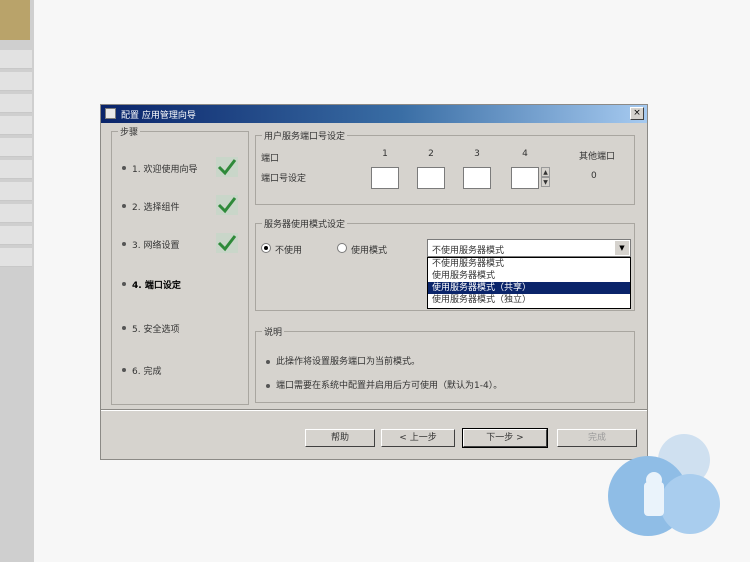 Image resolution: width=750 pixels, height=562 pixels. What do you see at coordinates (348, 362) in the screenshot?
I see `note-text: 此操作将设置服务端口为当前模式。` at bounding box center [348, 362].